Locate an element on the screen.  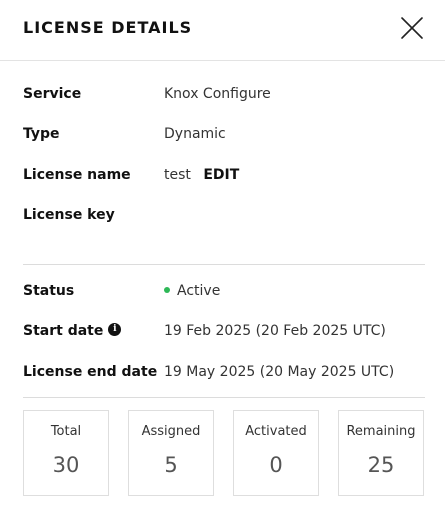
stat-card-remaining: Remaining 25 is located at coordinates (381, 453).